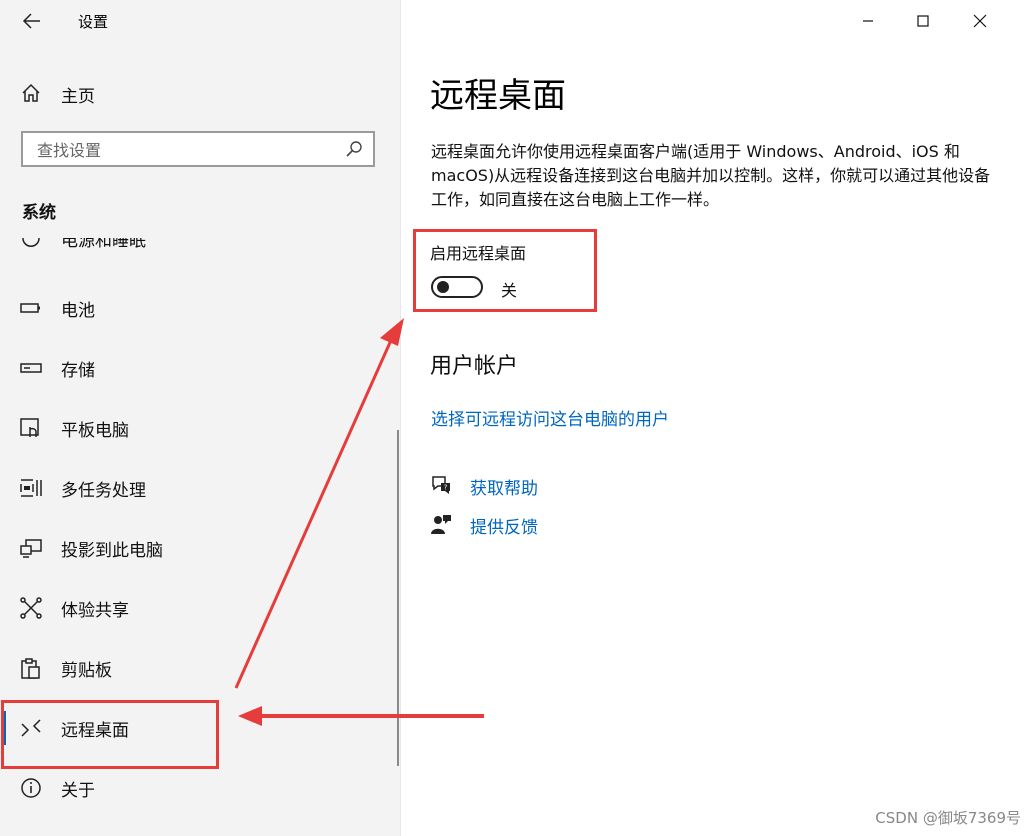 The width and height of the screenshot is (1035, 836). I want to click on project-icon, so click(31, 548).